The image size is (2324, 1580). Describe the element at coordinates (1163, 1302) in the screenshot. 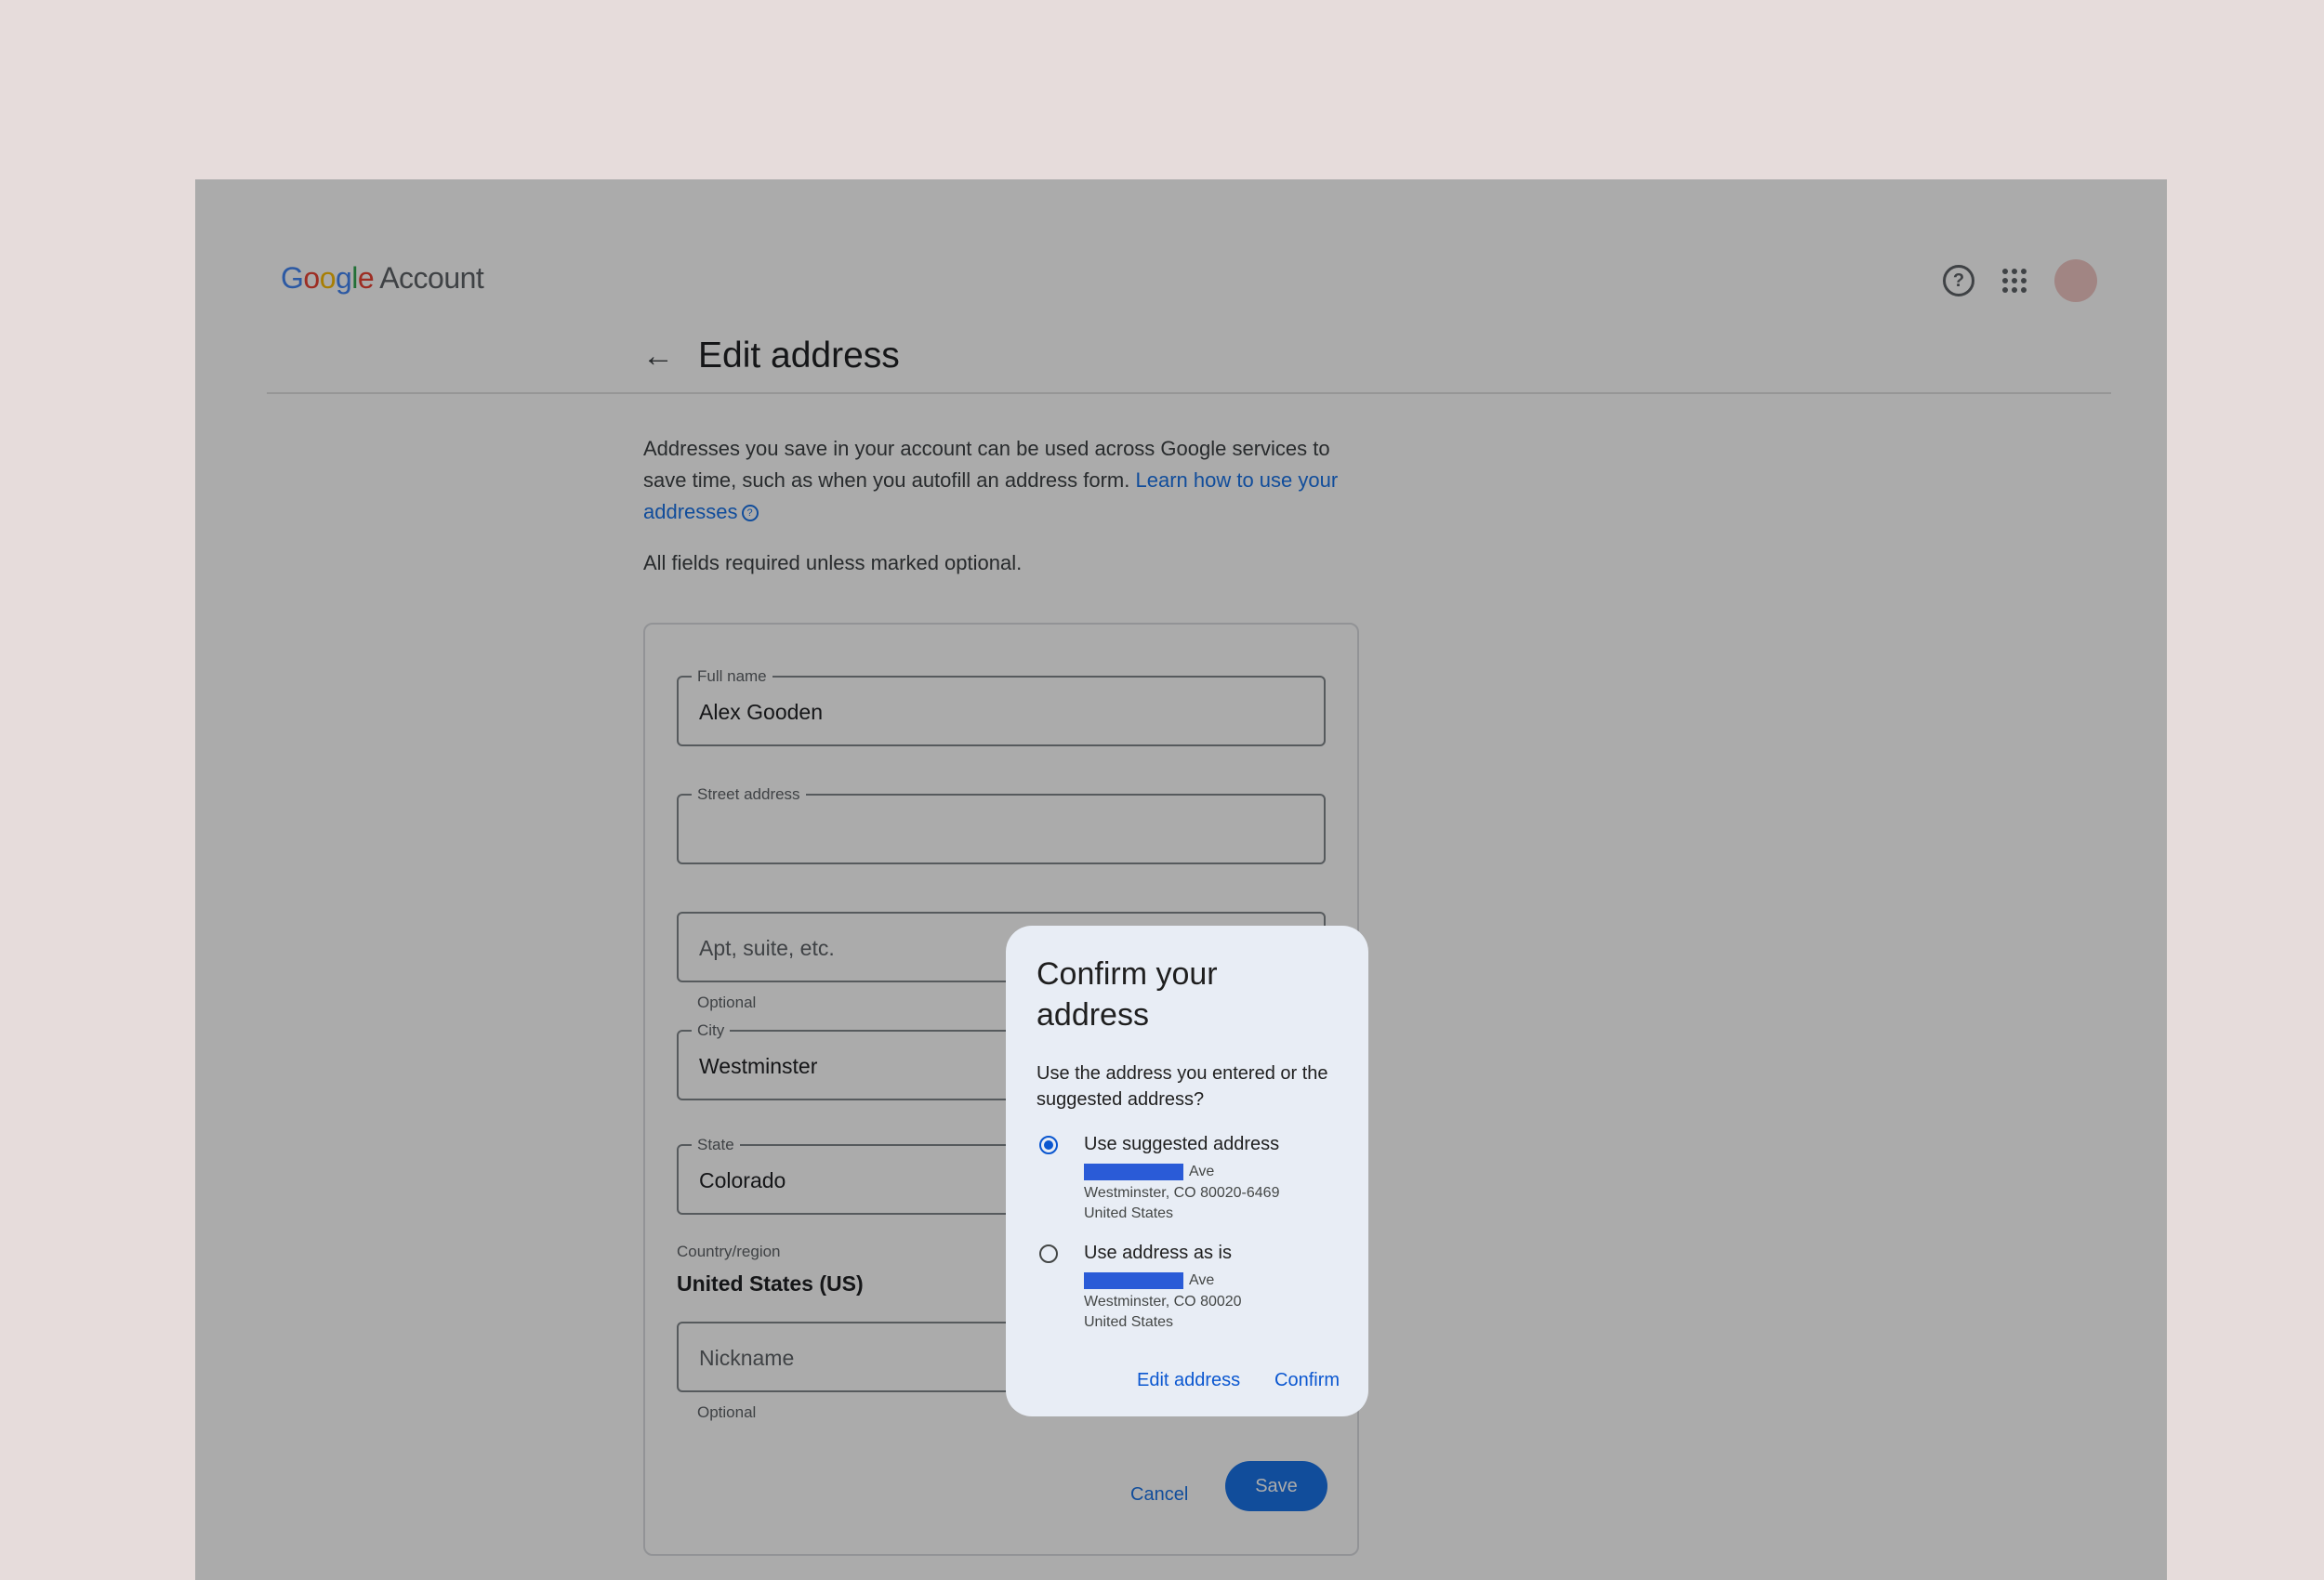

I see `city-line: Westminster, CO 80020` at that location.